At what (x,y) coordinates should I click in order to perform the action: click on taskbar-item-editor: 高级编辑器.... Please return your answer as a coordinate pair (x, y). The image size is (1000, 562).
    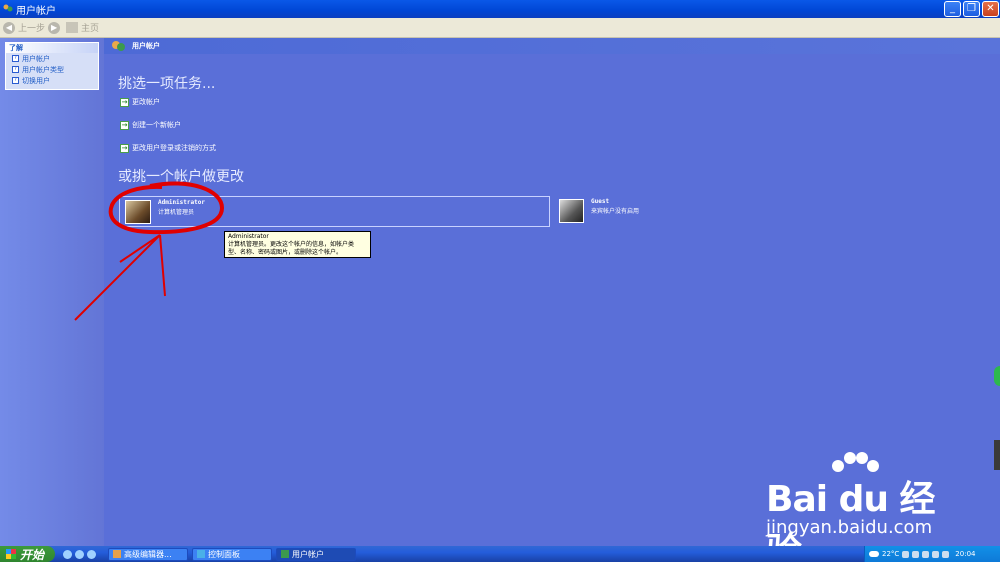
    Looking at the image, I should click on (148, 554).